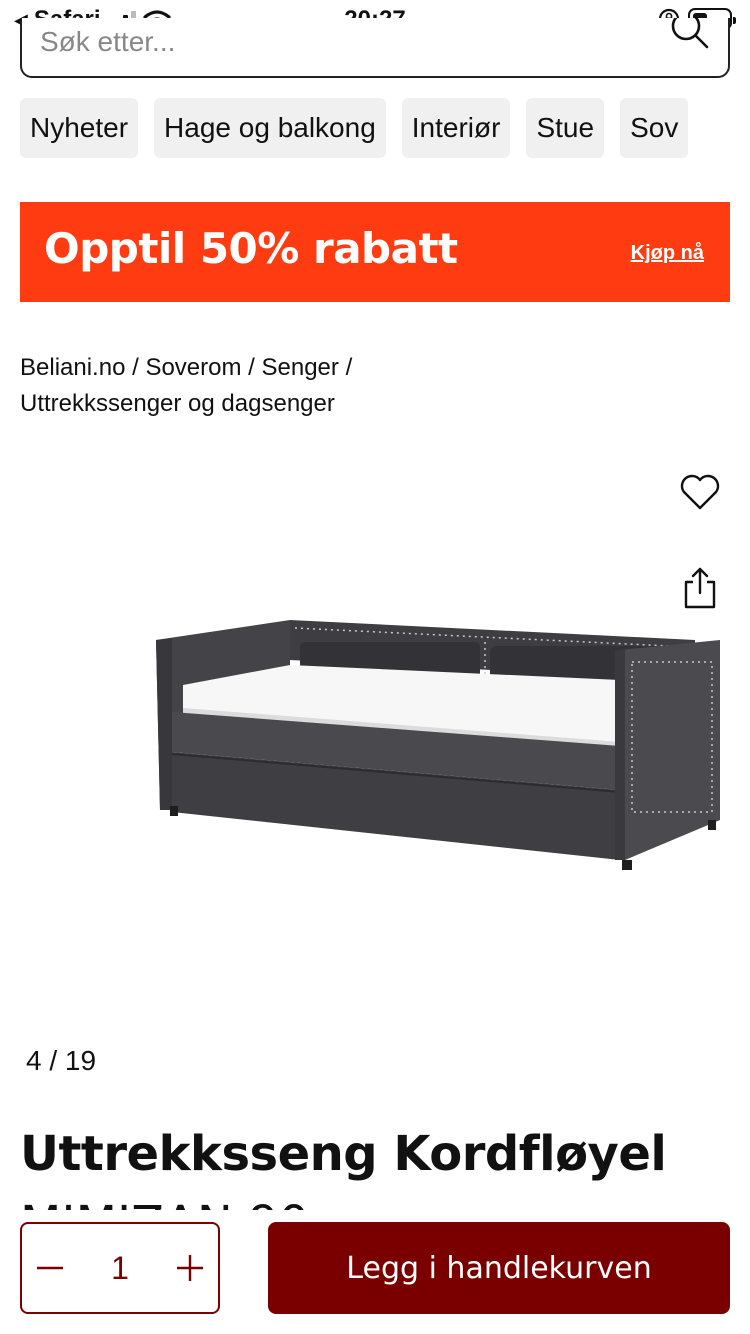  I want to click on quantity-value: 1, so click(120, 1268).